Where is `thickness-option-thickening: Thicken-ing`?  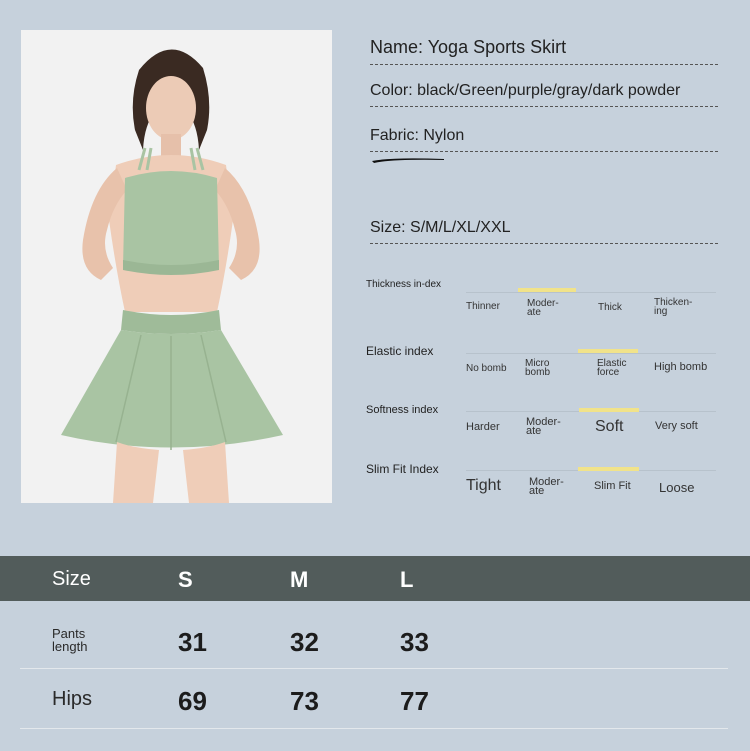 thickness-option-thickening: Thicken-ing is located at coordinates (673, 307).